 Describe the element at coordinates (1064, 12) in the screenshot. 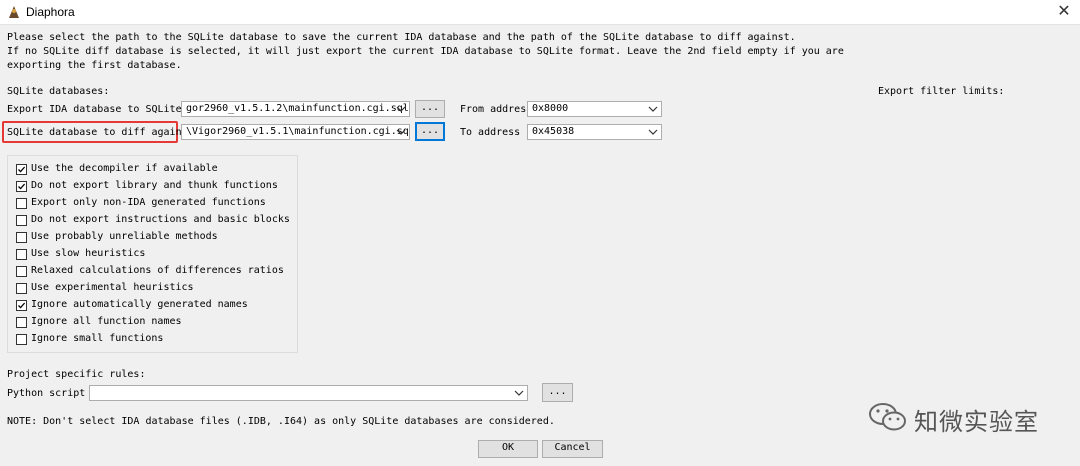

I see `close-icon: ✕` at that location.